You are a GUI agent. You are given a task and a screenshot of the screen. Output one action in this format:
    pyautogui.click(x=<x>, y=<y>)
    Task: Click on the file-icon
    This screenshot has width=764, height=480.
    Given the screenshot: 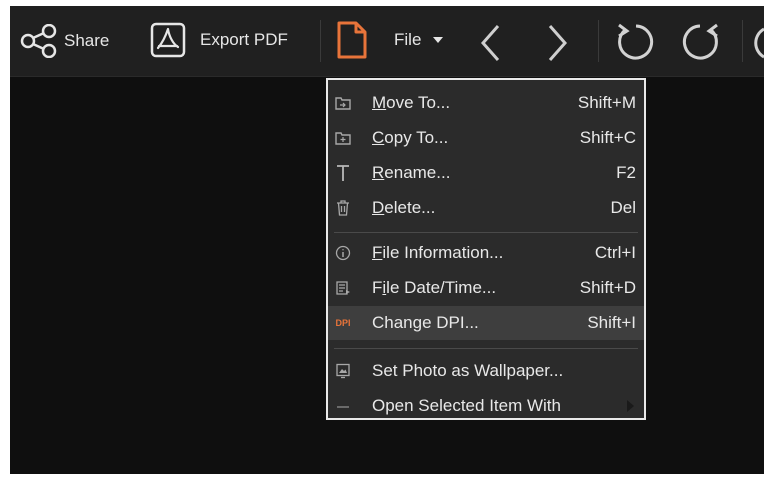 What is the action you would take?
    pyautogui.click(x=352, y=40)
    